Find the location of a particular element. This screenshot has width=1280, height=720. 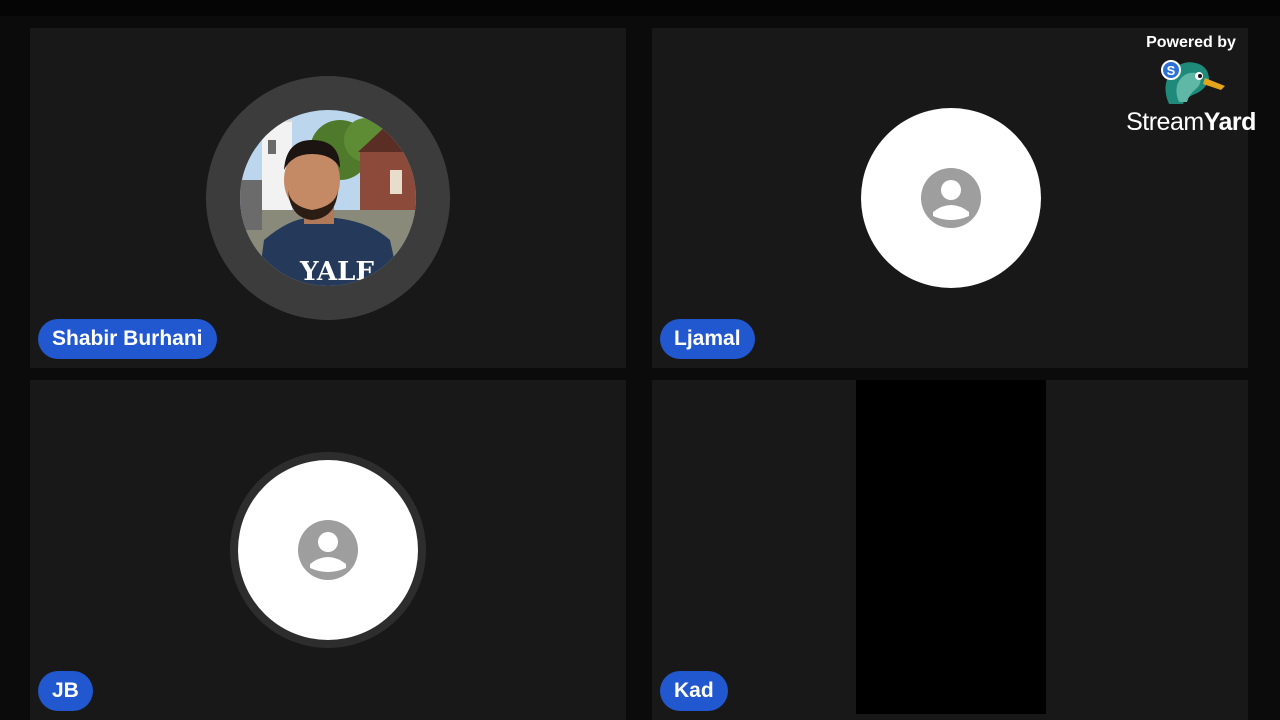

participant-photo: YALE is located at coordinates (328, 198).